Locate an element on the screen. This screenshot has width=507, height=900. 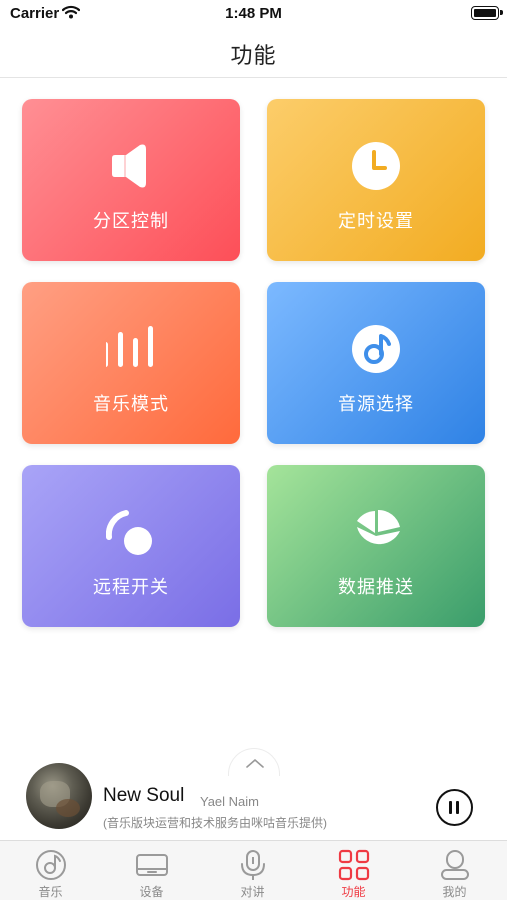
music-disc-icon is located at coordinates (376, 349).